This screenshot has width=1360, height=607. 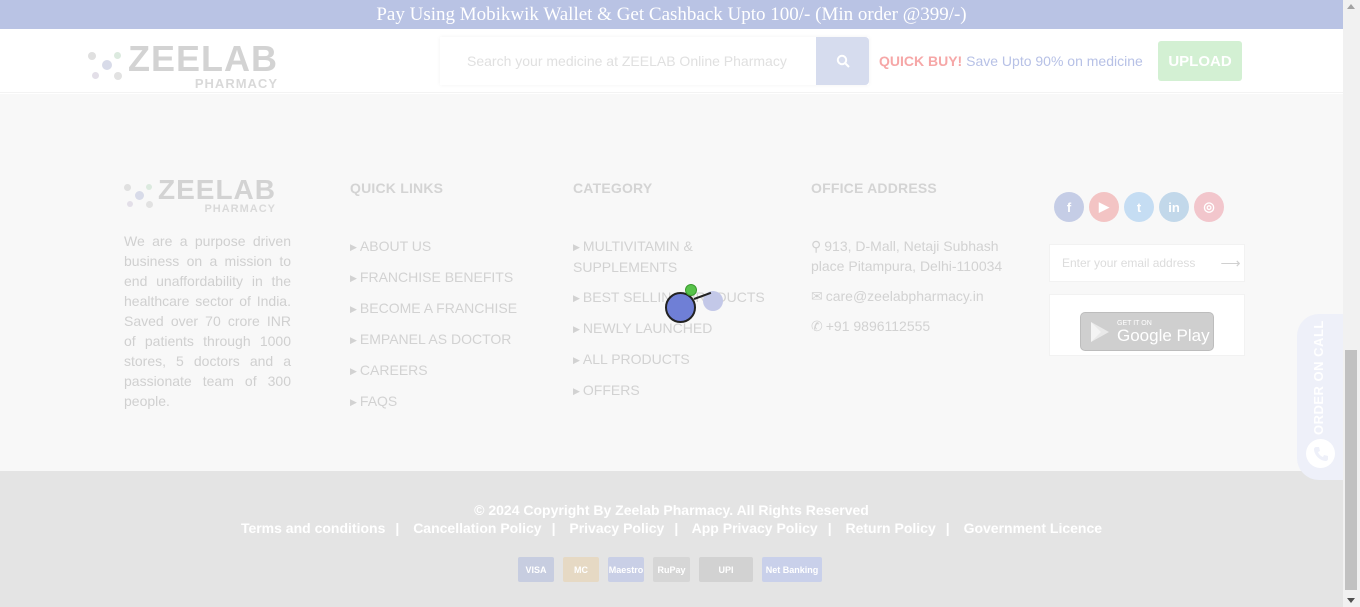 What do you see at coordinates (616, 528) in the screenshot?
I see `privacy-policy-link: Privacy Policy` at bounding box center [616, 528].